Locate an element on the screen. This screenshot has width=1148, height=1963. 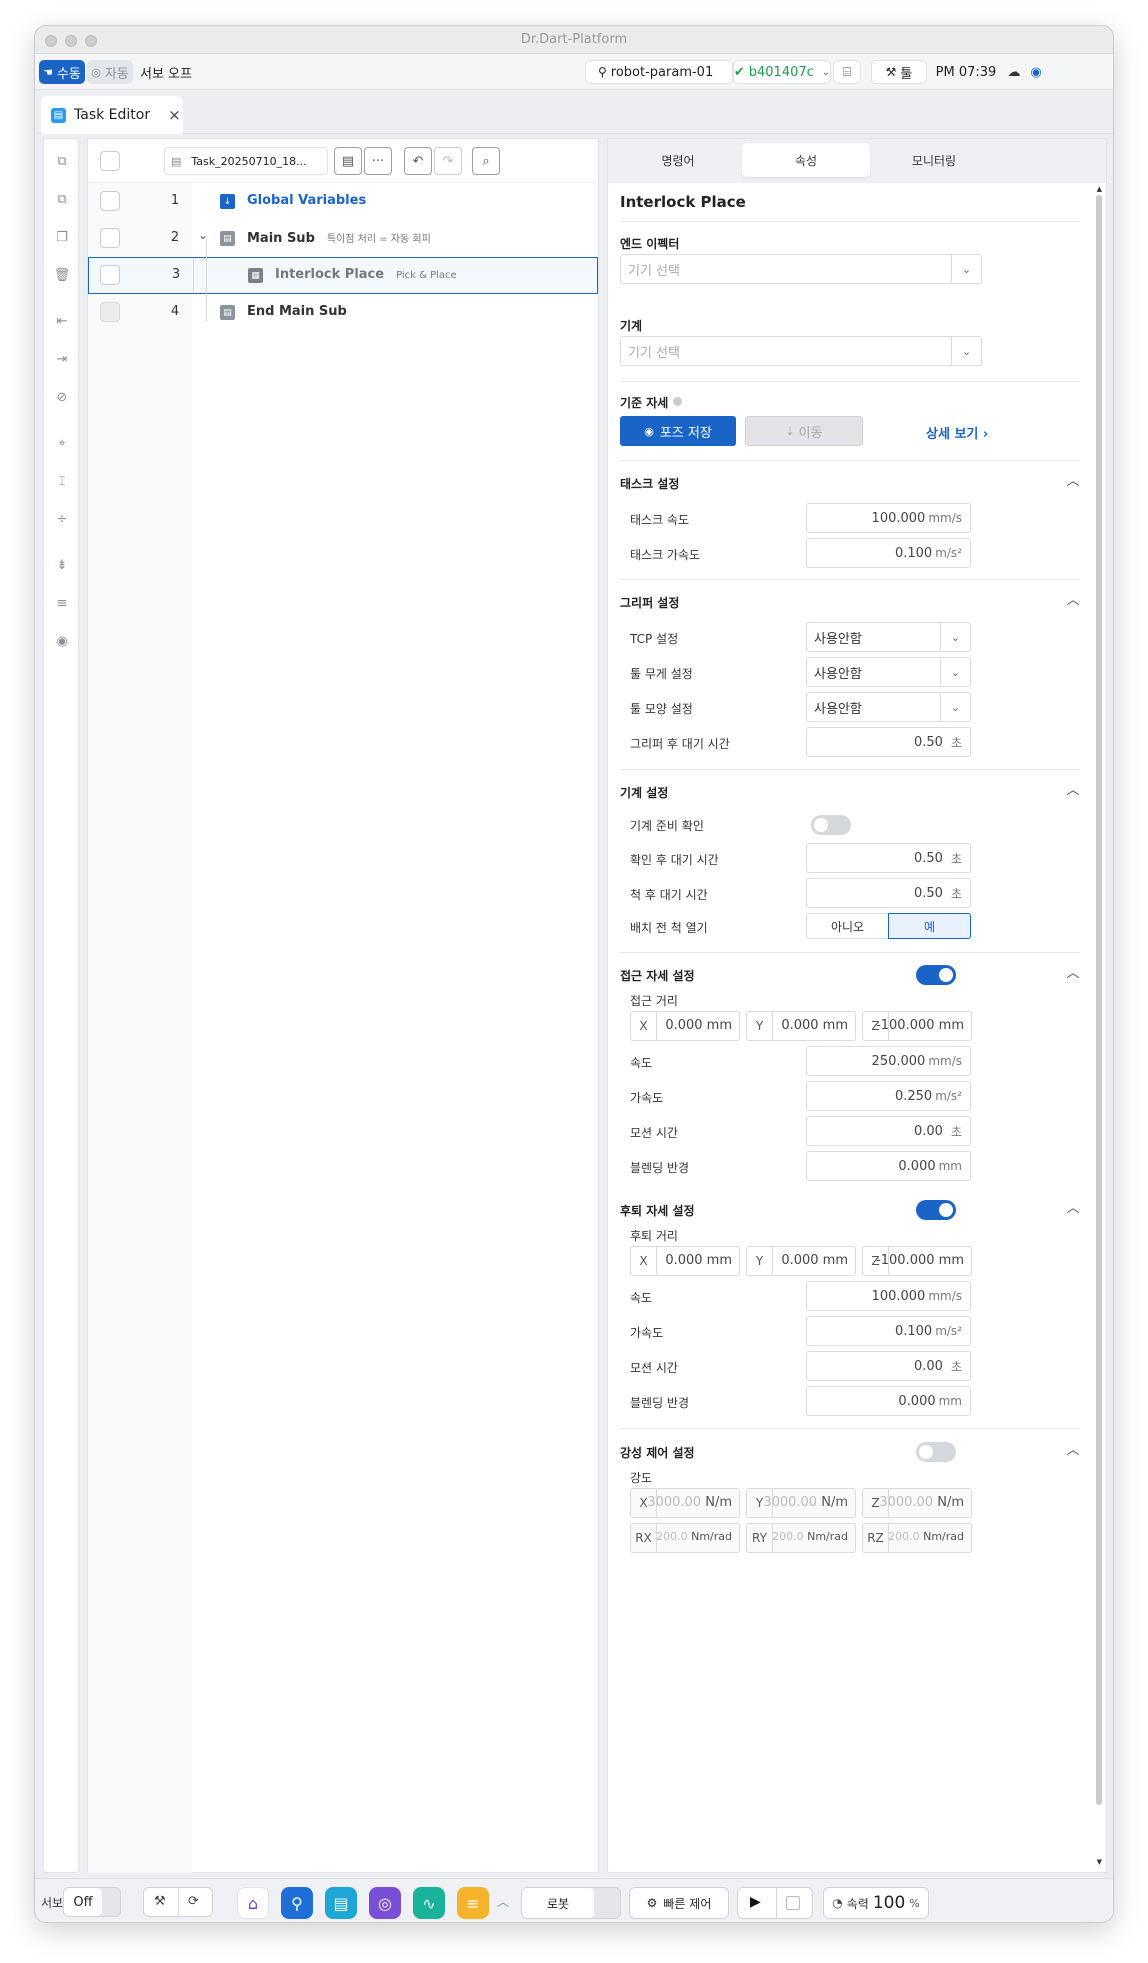
duplicate-icon: ⧉ is located at coordinates (62, 200).